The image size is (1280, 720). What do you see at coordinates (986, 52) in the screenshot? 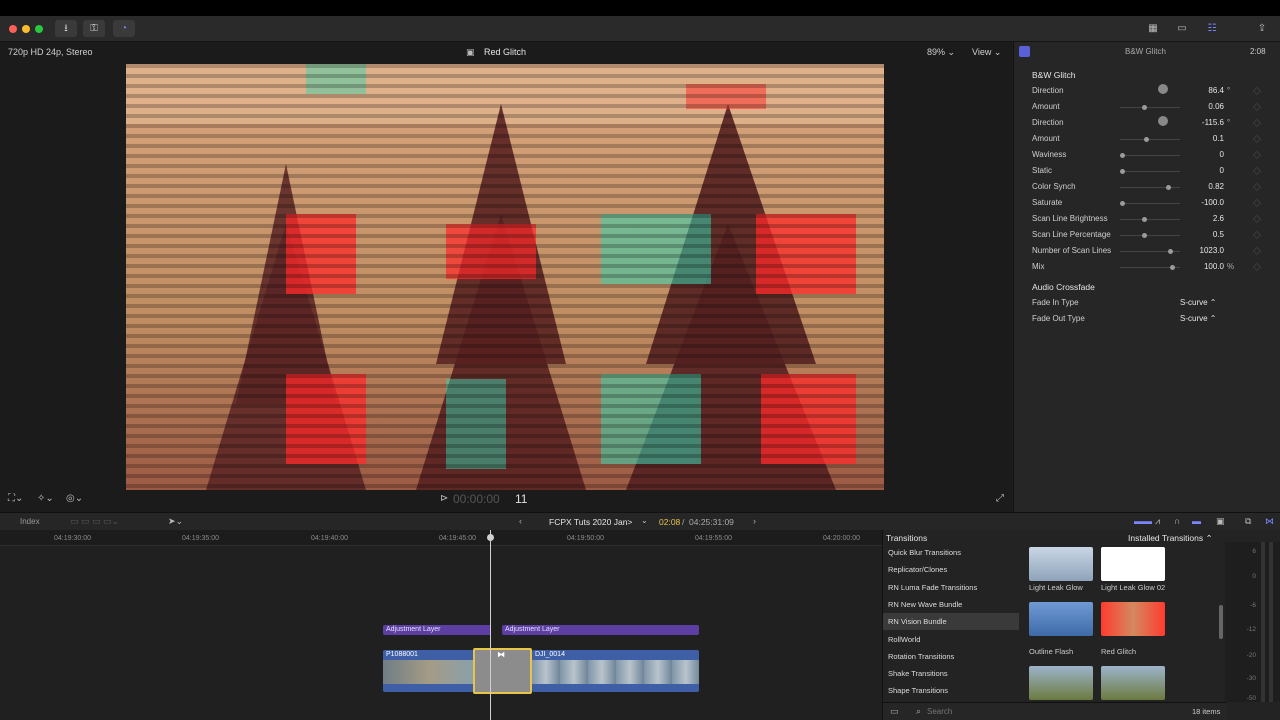
I see `view-dropdown: View ⌄` at bounding box center [986, 52].